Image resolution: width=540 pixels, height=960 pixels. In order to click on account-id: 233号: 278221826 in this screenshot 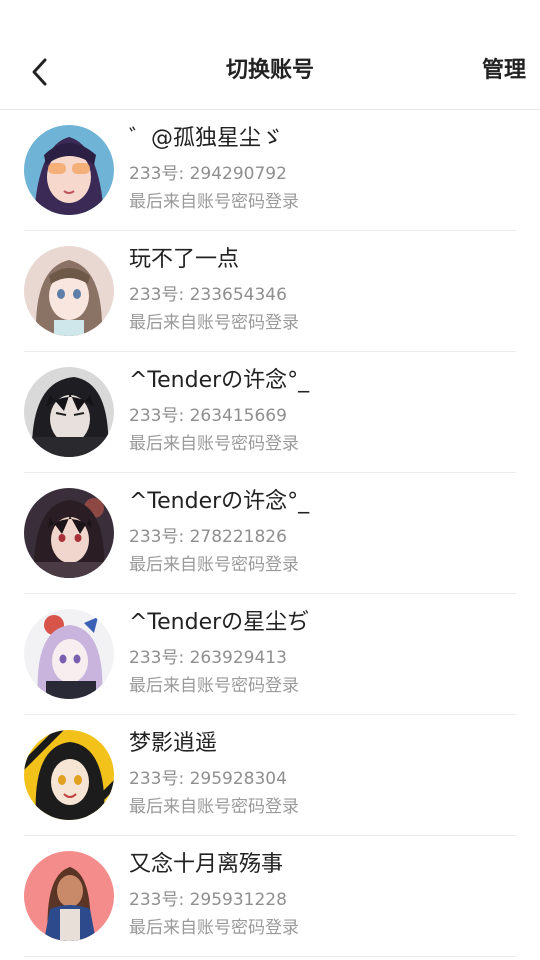, I will do `click(208, 537)`.